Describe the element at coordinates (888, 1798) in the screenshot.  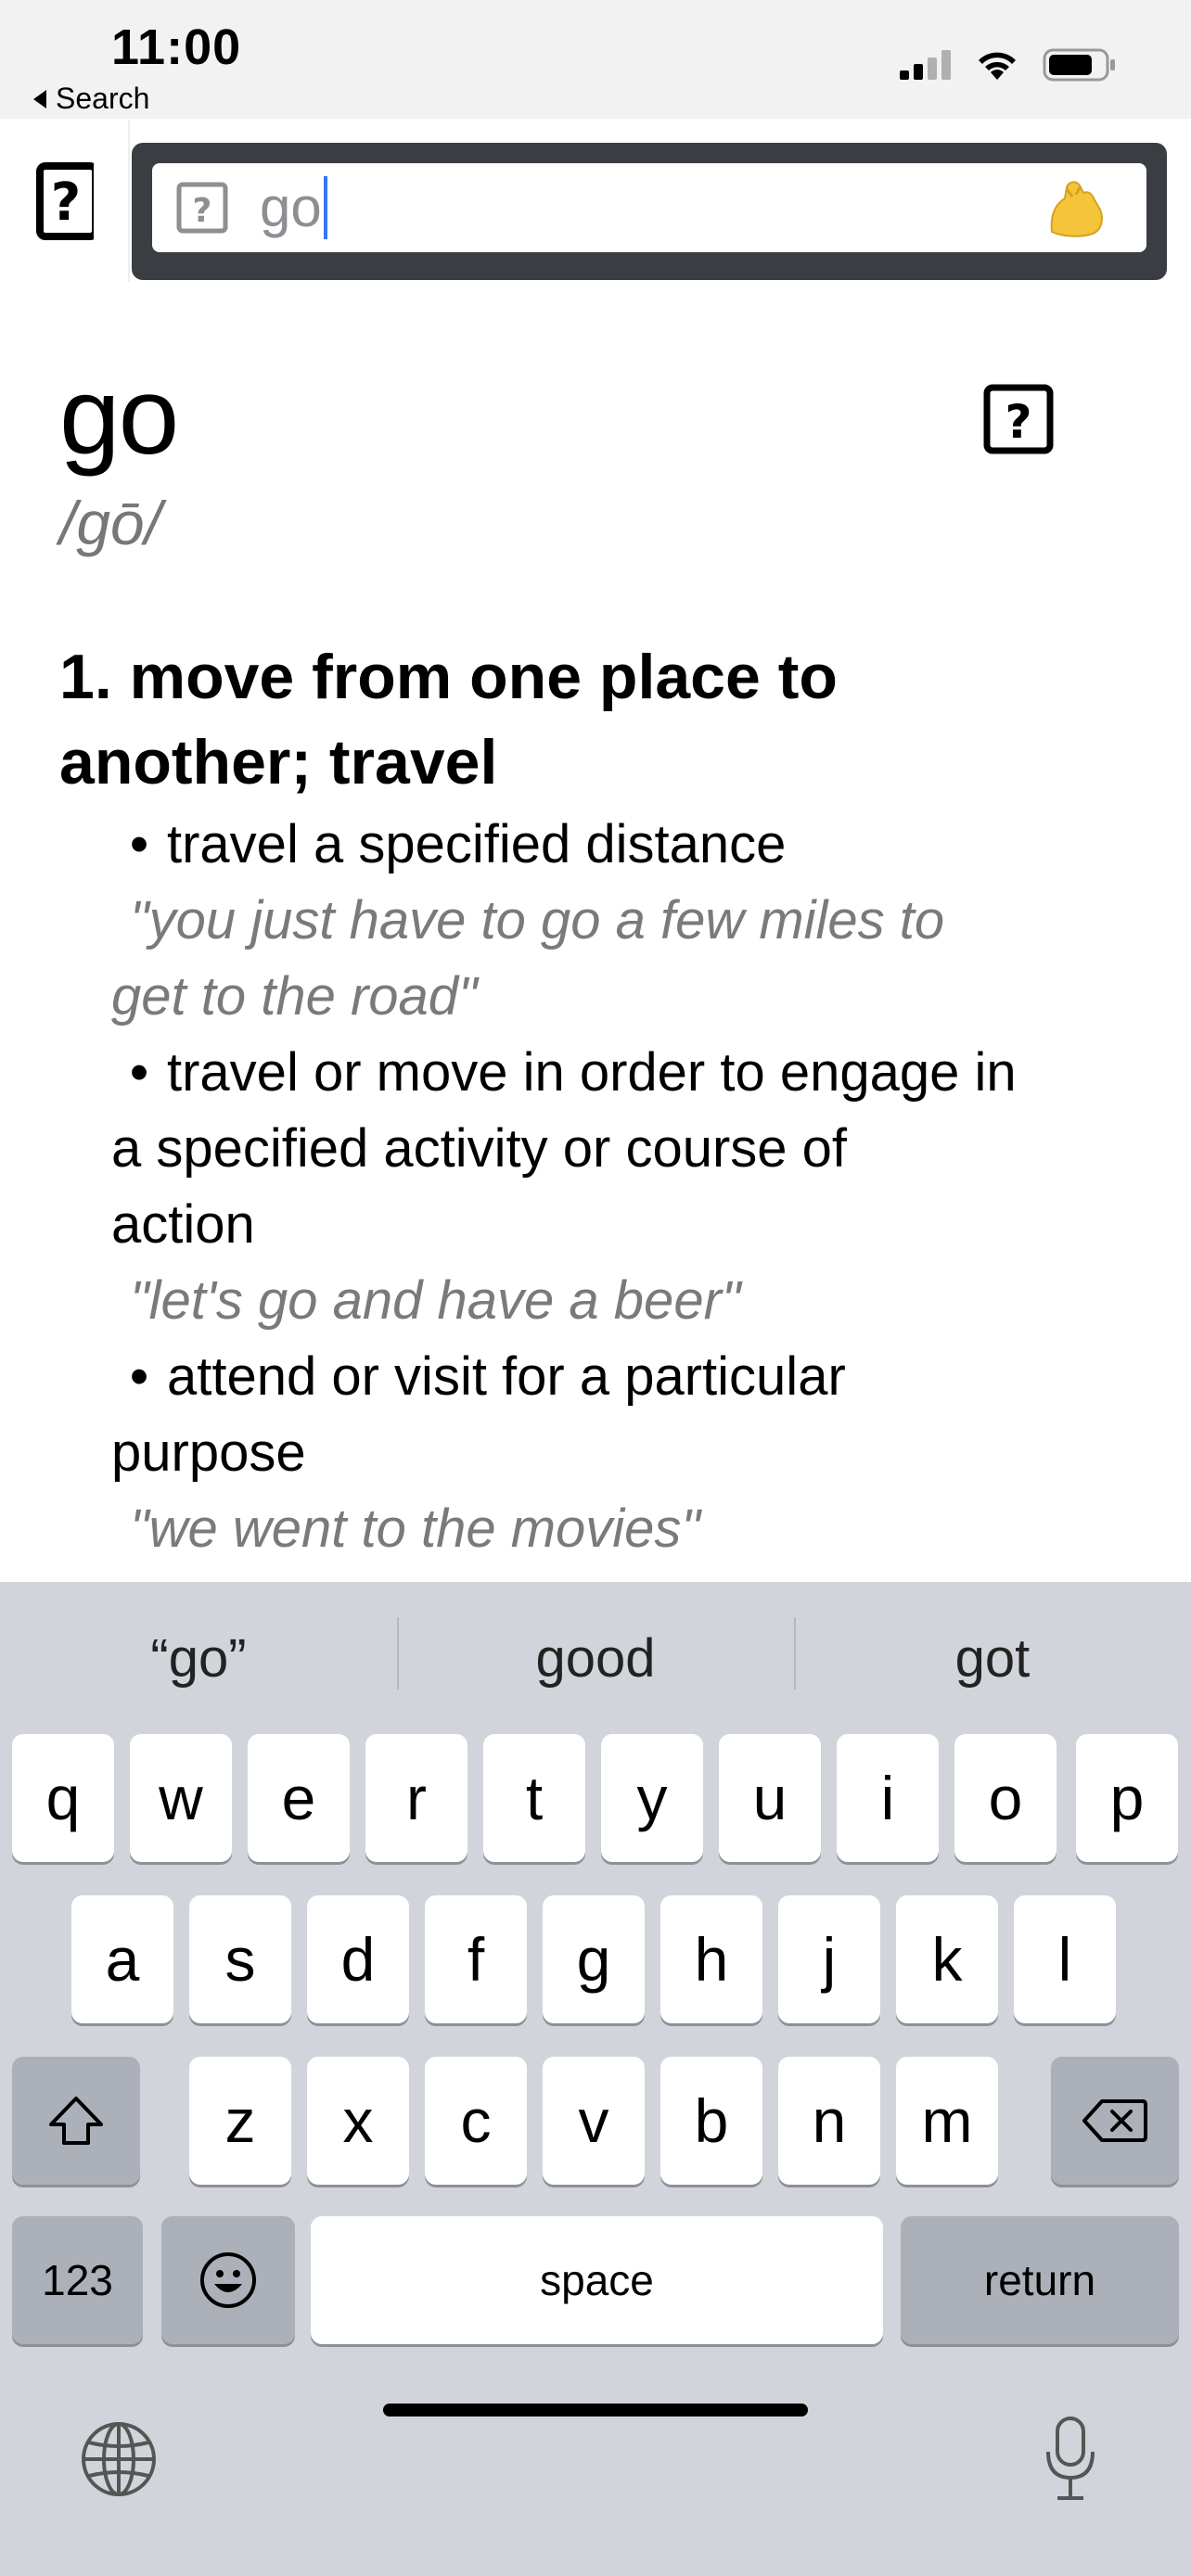
I see `key-i: i` at that location.